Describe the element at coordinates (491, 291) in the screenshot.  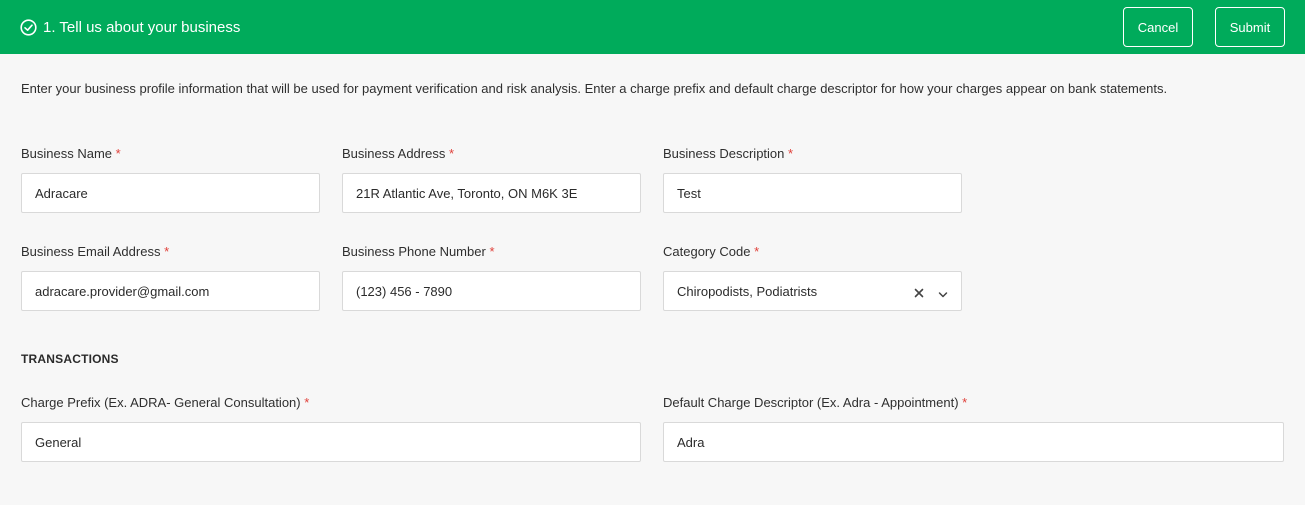
I see `business-phone-input` at that location.